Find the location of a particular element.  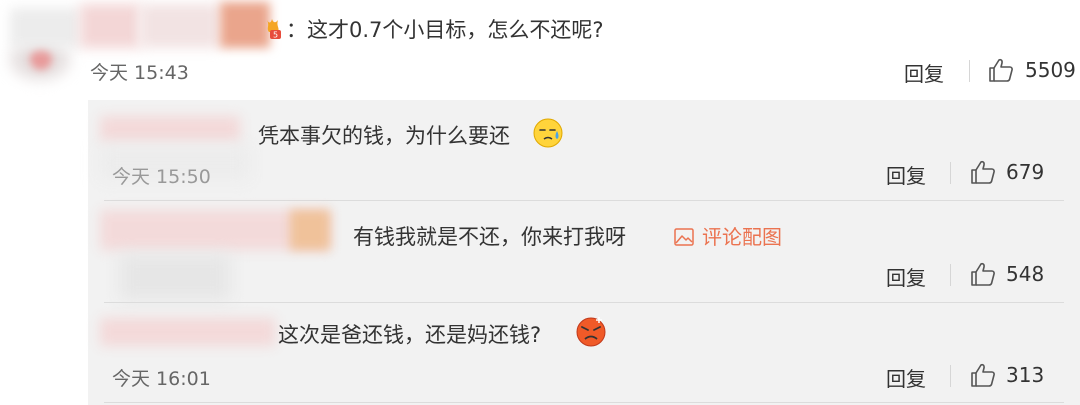

reply-time: 今天 15:50 is located at coordinates (161, 177).